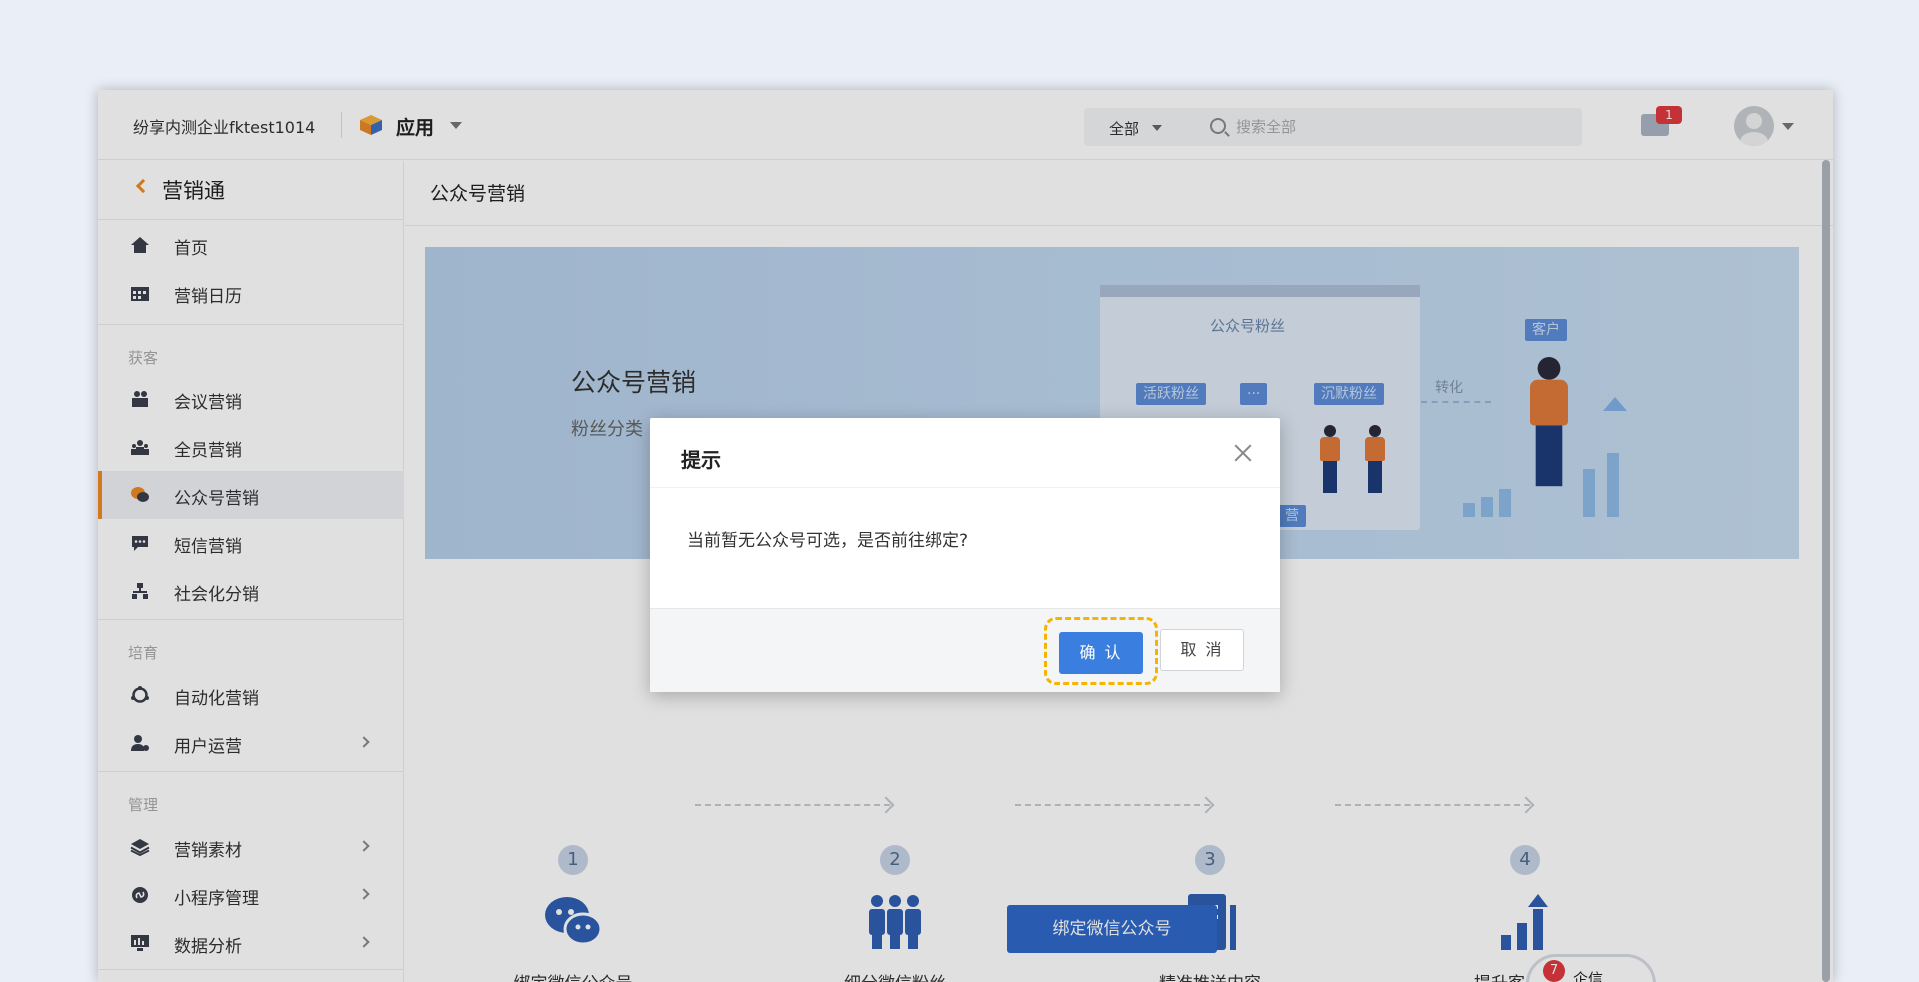 Image resolution: width=1919 pixels, height=982 pixels. I want to click on prompt-dialog: 提示 当前暂无公众号可选，是否前往绑定? 确 认 取 消, so click(965, 555).